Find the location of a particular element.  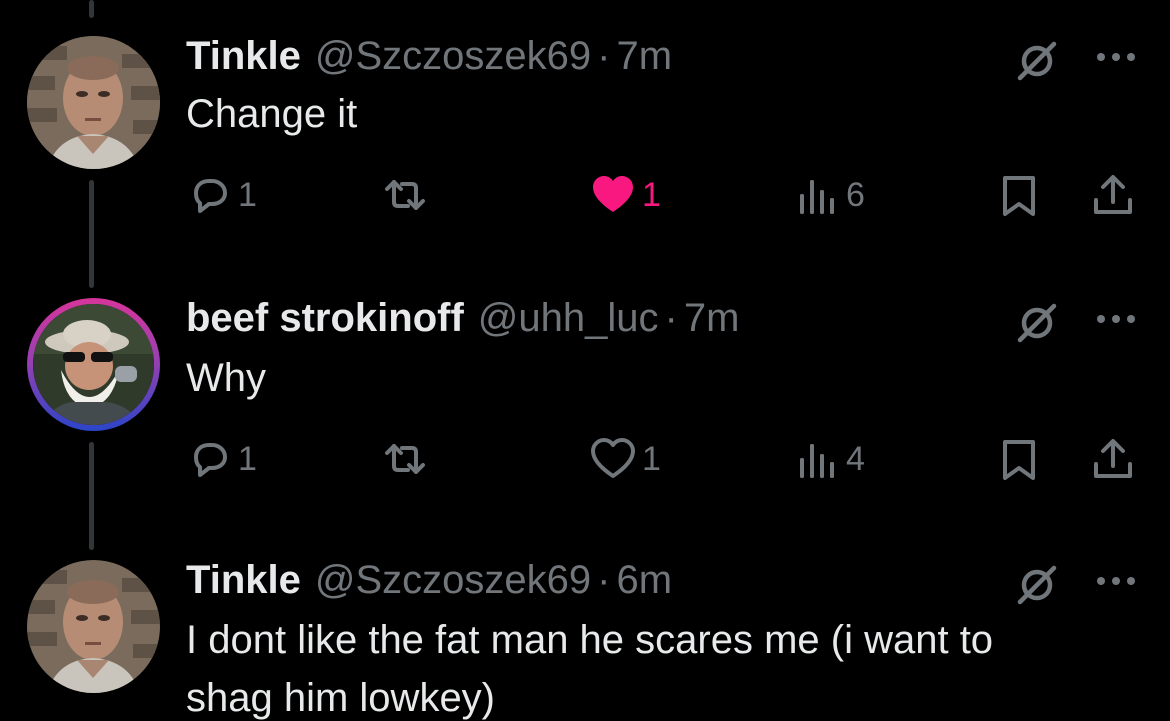

tweet-header: beef strokinoff @uhh_luc · 7m is located at coordinates (462, 319).